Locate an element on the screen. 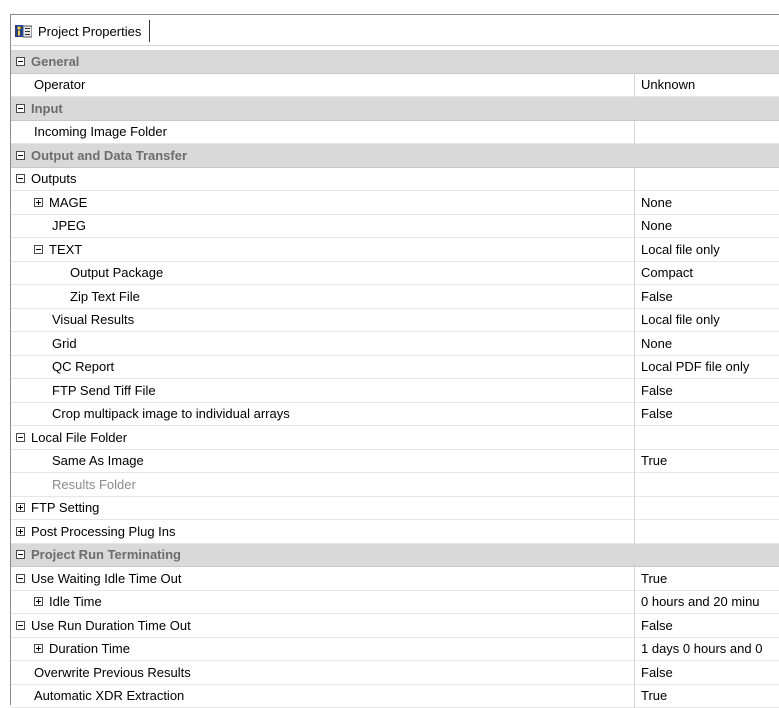 This screenshot has width=779, height=708. property-row: JPEGNone is located at coordinates (395, 227).